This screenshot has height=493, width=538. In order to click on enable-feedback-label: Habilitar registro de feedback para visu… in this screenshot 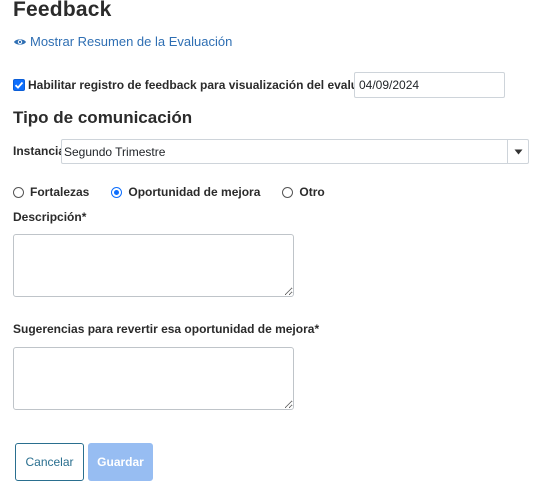, I will do `click(205, 85)`.